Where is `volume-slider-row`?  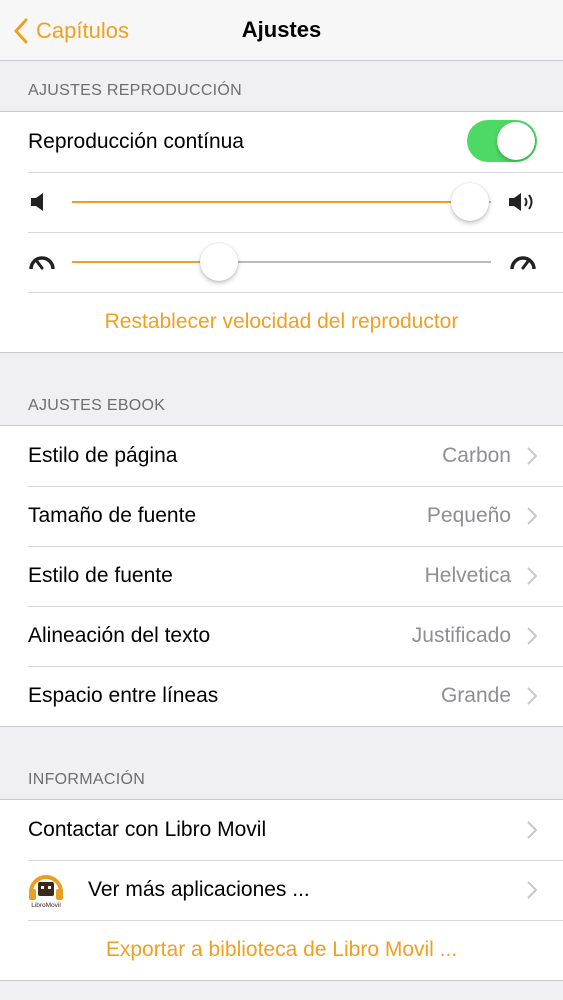 volume-slider-row is located at coordinates (281, 202).